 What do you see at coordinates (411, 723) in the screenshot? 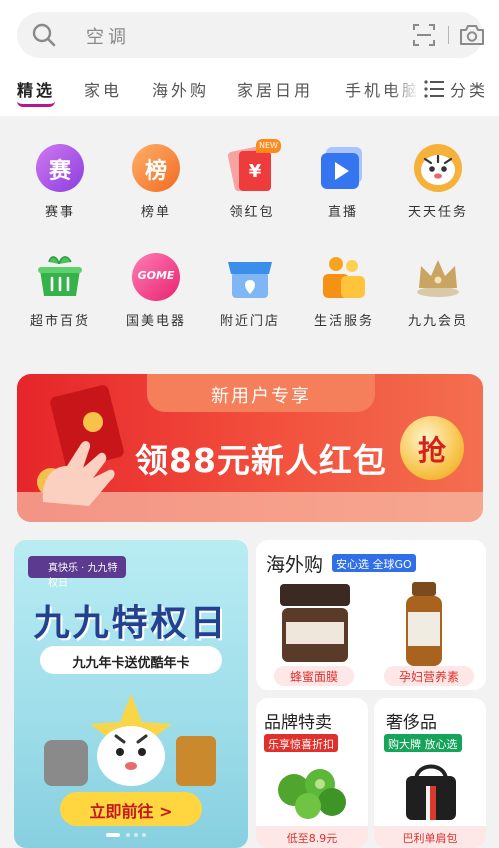
I see `luxury-title: 奢侈品` at bounding box center [411, 723].